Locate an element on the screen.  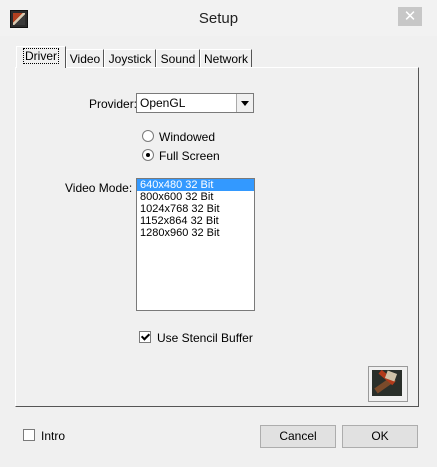
provider-value: OpenGL is located at coordinates (163, 103).